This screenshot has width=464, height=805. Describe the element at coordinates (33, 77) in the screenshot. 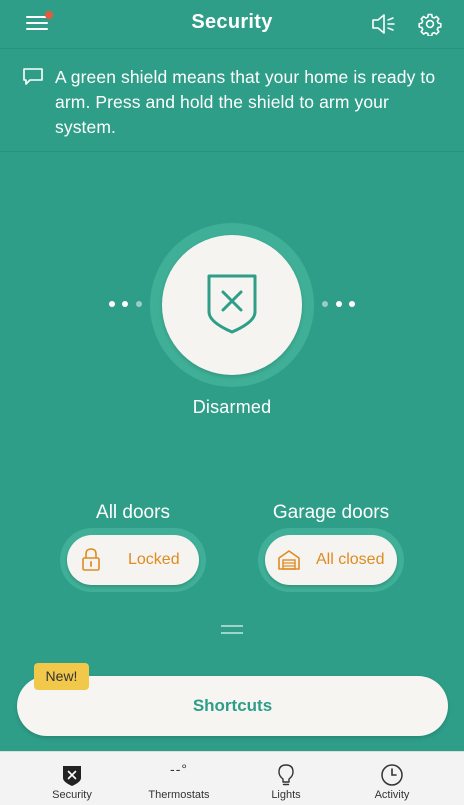

I see `chat-bubble-icon` at that location.